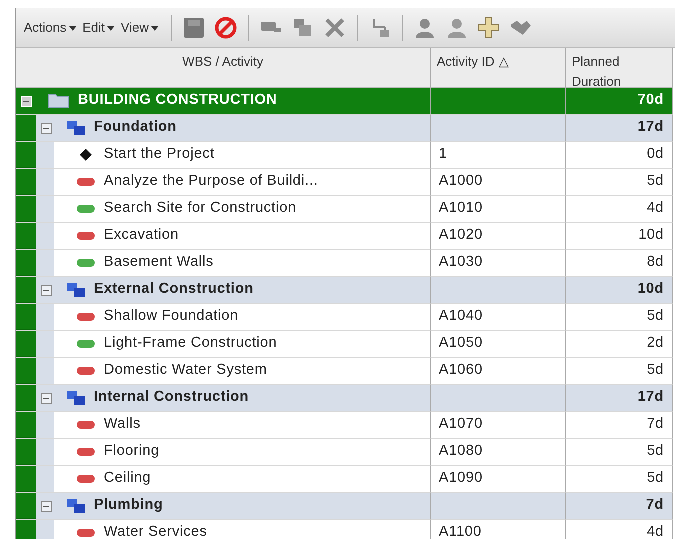 The width and height of the screenshot is (681, 539). What do you see at coordinates (498, 452) in the screenshot?
I see `table-cell: A1080` at bounding box center [498, 452].